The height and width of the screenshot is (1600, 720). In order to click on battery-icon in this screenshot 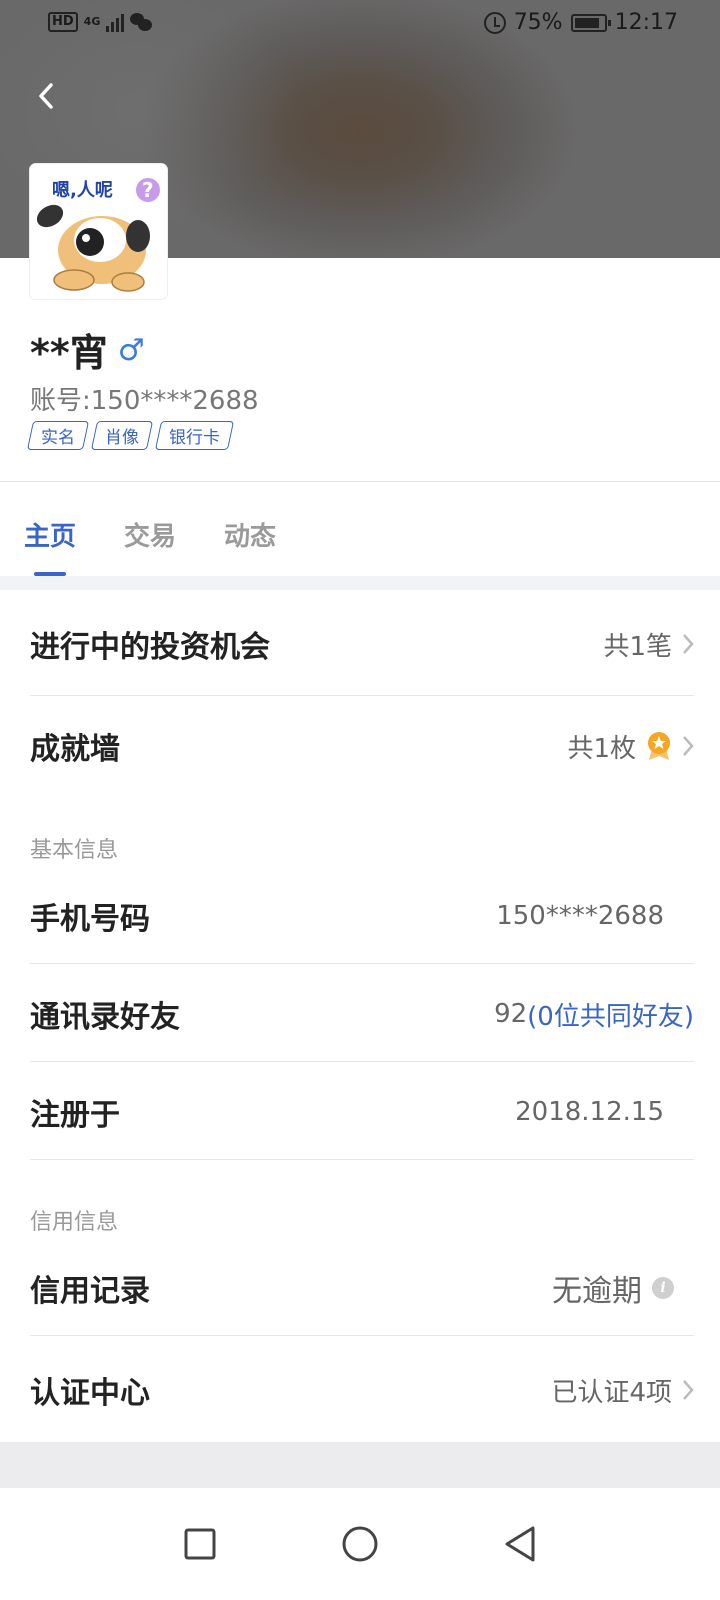, I will do `click(590, 22)`.